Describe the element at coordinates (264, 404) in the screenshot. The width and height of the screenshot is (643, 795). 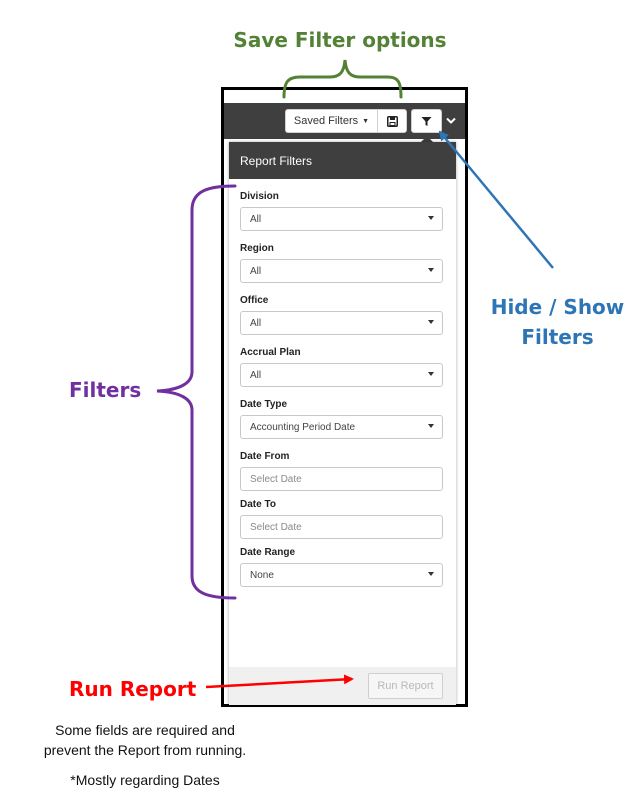
I see `date-type-label: Date Type` at that location.